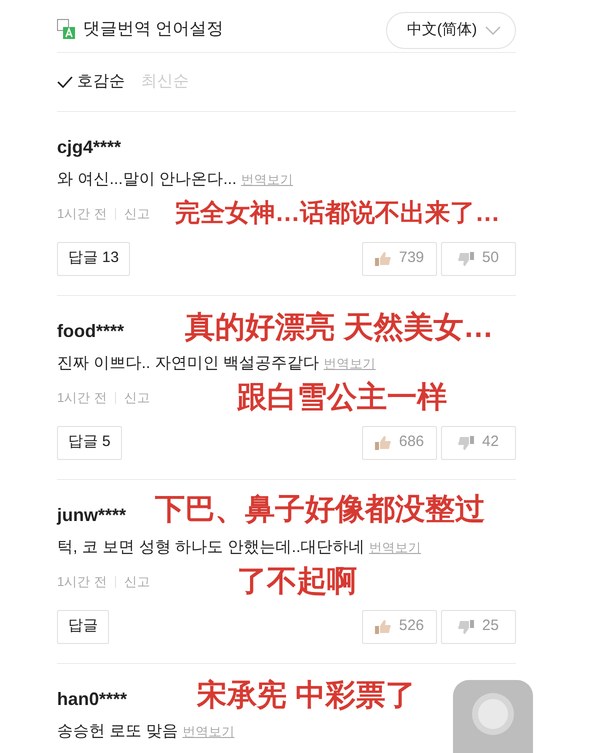 The width and height of the screenshot is (616, 753). Describe the element at coordinates (306, 696) in the screenshot. I see `caption-line: 宋承宪 中彩票了` at that location.